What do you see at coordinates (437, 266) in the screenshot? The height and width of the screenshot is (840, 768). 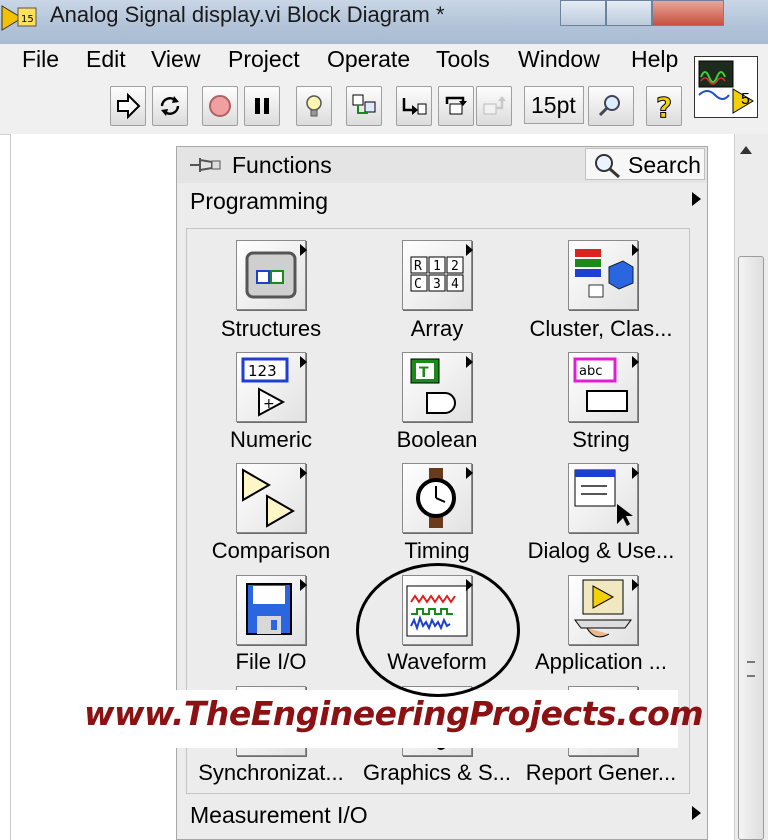 I see `svg-text: 1` at bounding box center [437, 266].